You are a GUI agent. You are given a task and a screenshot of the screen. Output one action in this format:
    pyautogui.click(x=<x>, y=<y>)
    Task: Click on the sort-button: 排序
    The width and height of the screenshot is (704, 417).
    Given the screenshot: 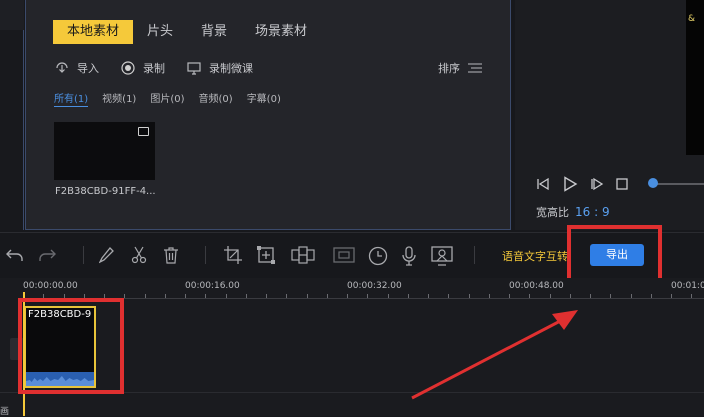 What is the action you would take?
    pyautogui.click(x=460, y=68)
    